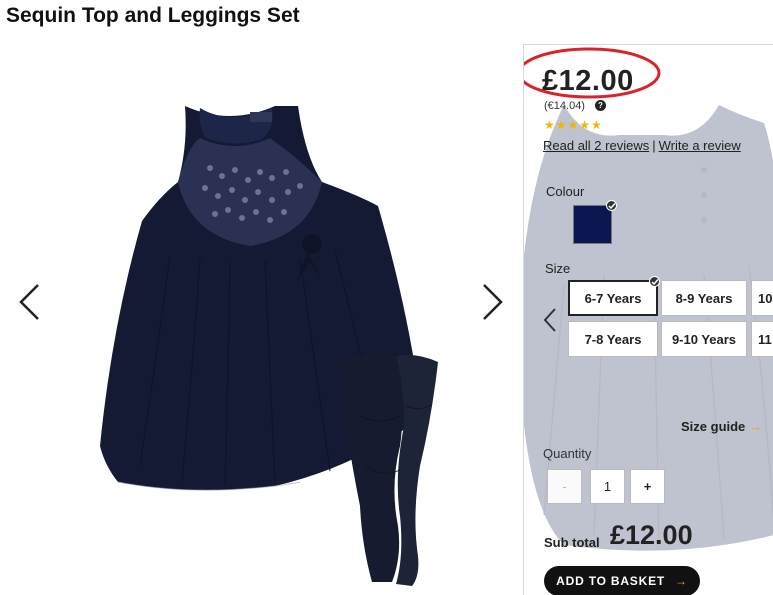 The height and width of the screenshot is (595, 773). I want to click on size-option-10: 10, so click(762, 298).